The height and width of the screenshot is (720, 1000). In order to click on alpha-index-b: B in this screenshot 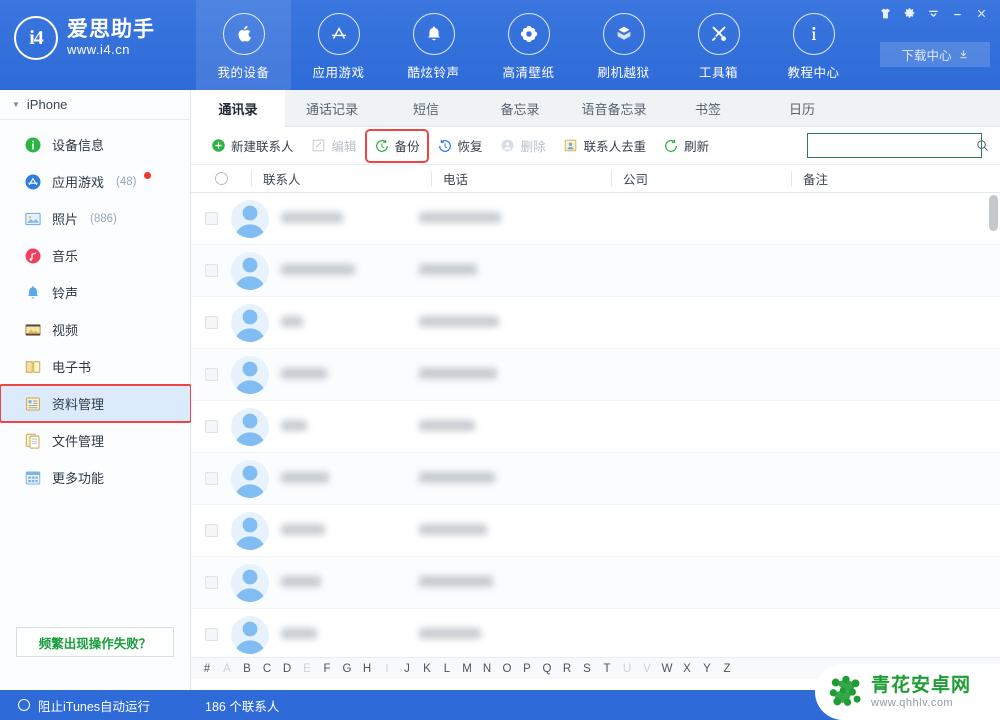, I will do `click(247, 669)`.